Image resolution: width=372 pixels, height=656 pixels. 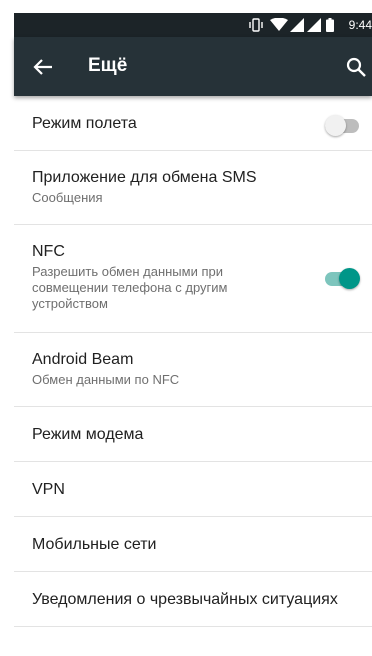 I want to click on android-beam-label: Android Beam, so click(x=83, y=359).